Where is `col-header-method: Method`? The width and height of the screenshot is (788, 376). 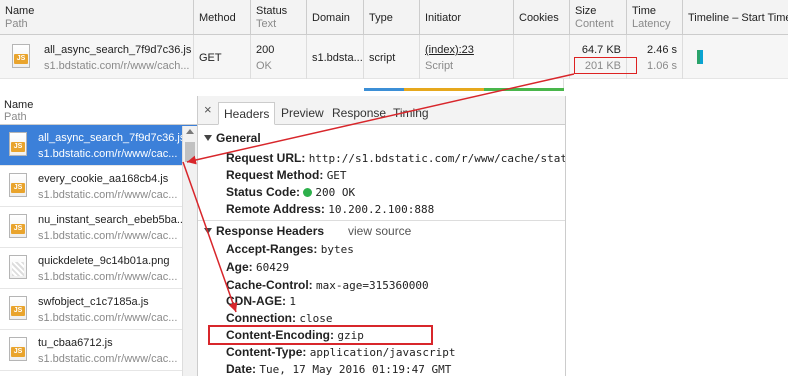
col-header-method: Method is located at coordinates (222, 17).